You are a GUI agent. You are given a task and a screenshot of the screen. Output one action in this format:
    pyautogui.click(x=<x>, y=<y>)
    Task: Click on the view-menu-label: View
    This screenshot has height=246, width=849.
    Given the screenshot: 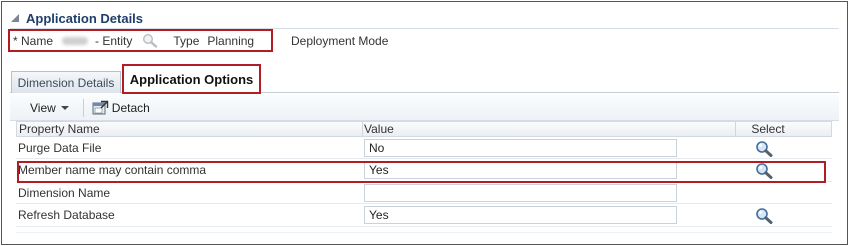 What is the action you would take?
    pyautogui.click(x=43, y=107)
    